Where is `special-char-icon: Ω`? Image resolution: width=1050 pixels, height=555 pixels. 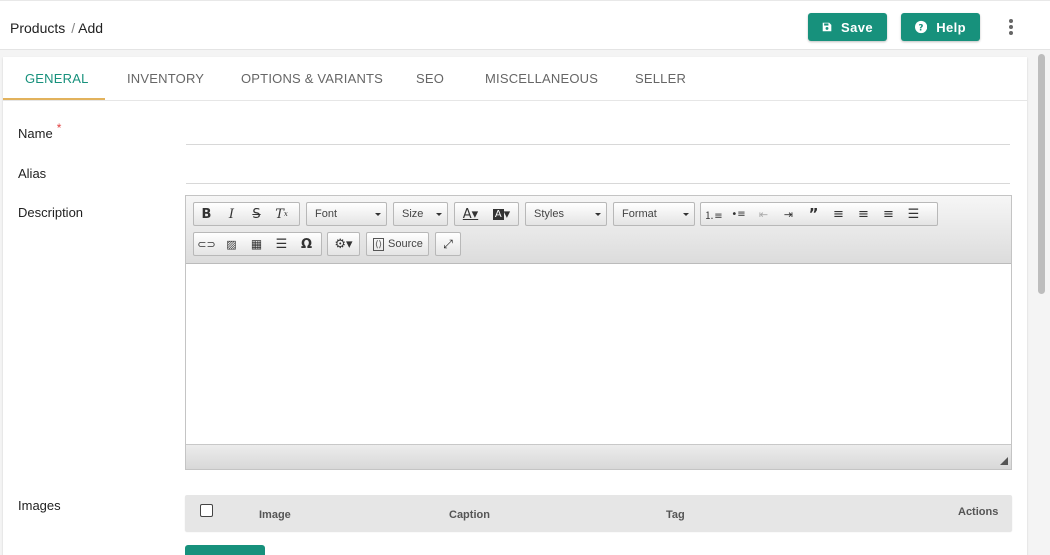 special-char-icon: Ω is located at coordinates (306, 244).